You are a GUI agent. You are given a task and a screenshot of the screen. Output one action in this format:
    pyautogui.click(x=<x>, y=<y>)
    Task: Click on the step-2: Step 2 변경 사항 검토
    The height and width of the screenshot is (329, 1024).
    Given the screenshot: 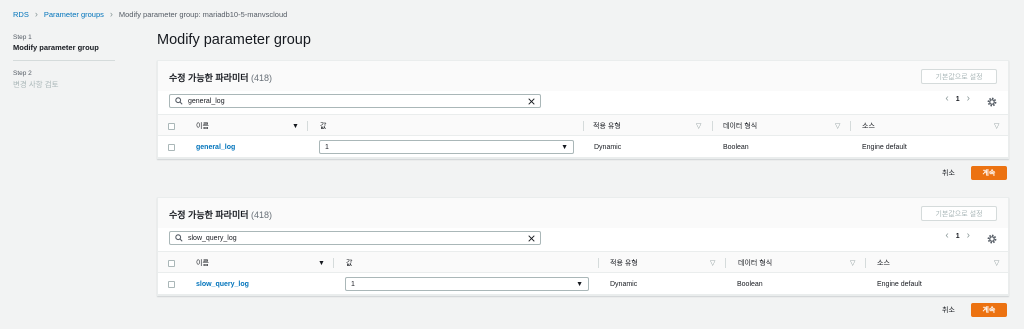 What is the action you would take?
    pyautogui.click(x=64, y=79)
    